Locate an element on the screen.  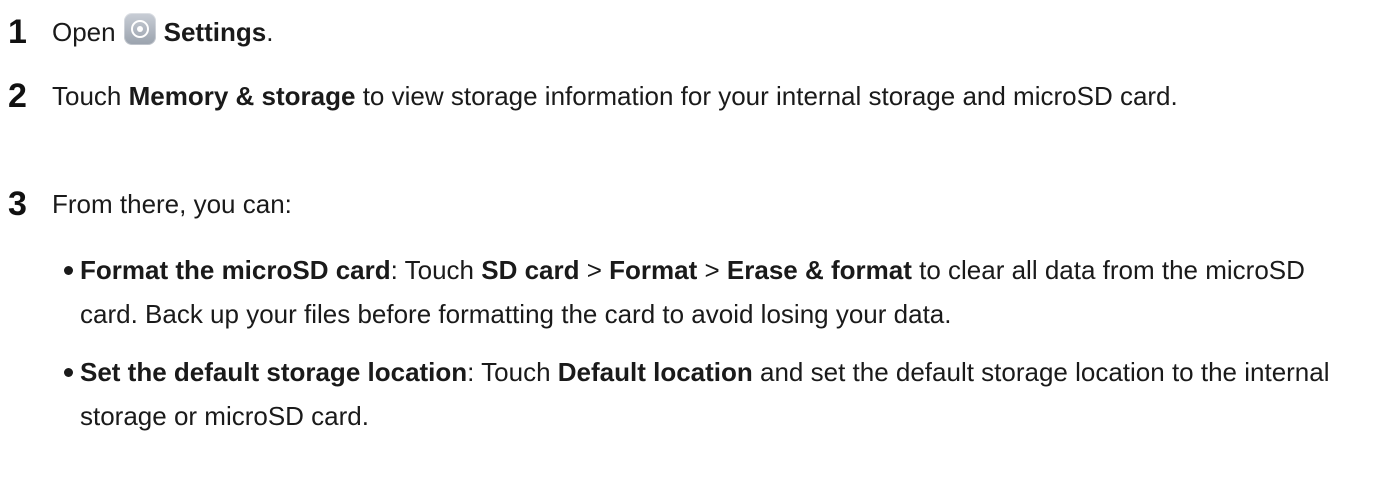
erase-format-label: Erase & format is located at coordinates (819, 270).